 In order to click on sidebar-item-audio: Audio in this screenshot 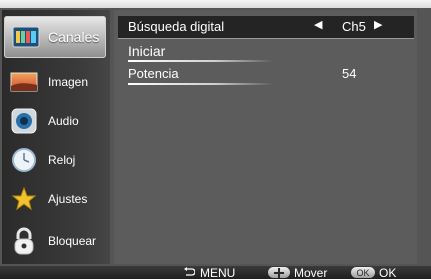, I will do `click(56, 121)`.